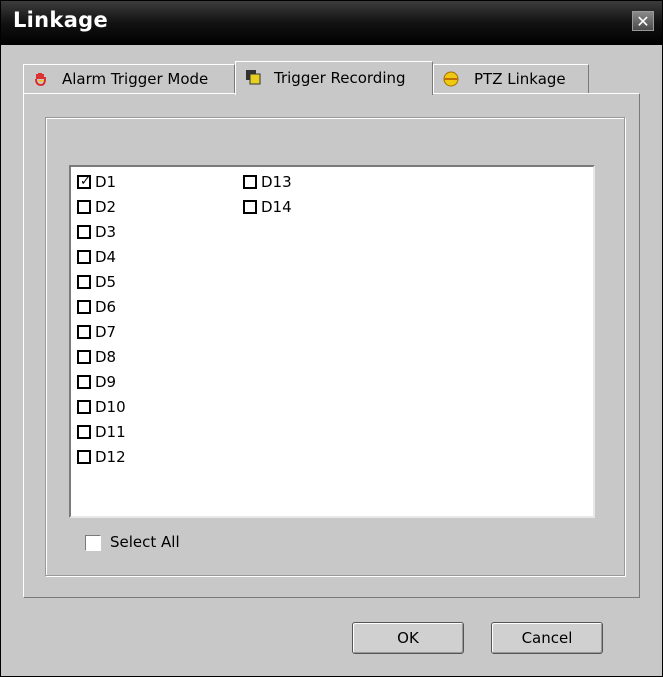  What do you see at coordinates (110, 407) in the screenshot?
I see `channel-label: D10` at bounding box center [110, 407].